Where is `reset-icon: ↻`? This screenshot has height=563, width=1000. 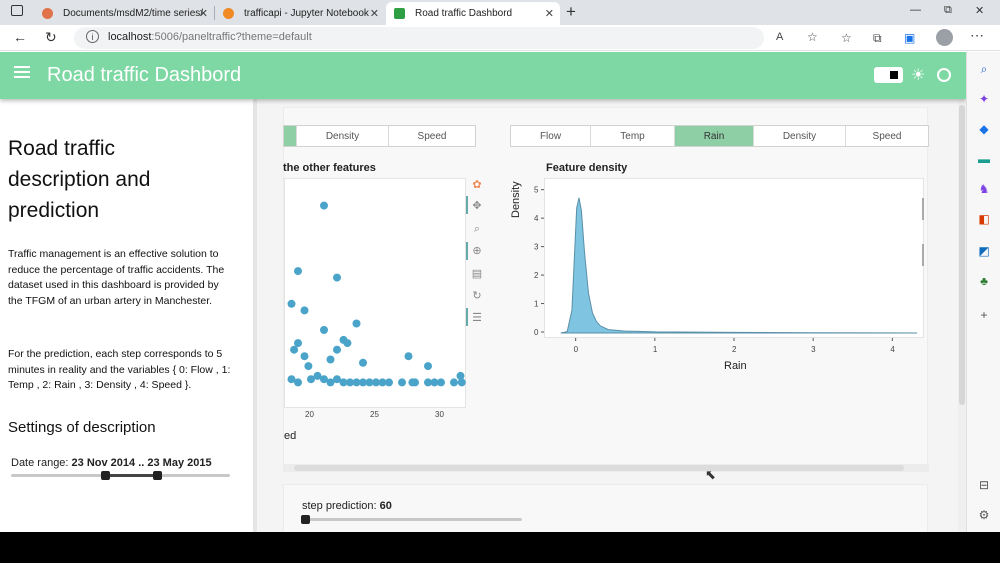
reset-icon: ↻ is located at coordinates (477, 296).